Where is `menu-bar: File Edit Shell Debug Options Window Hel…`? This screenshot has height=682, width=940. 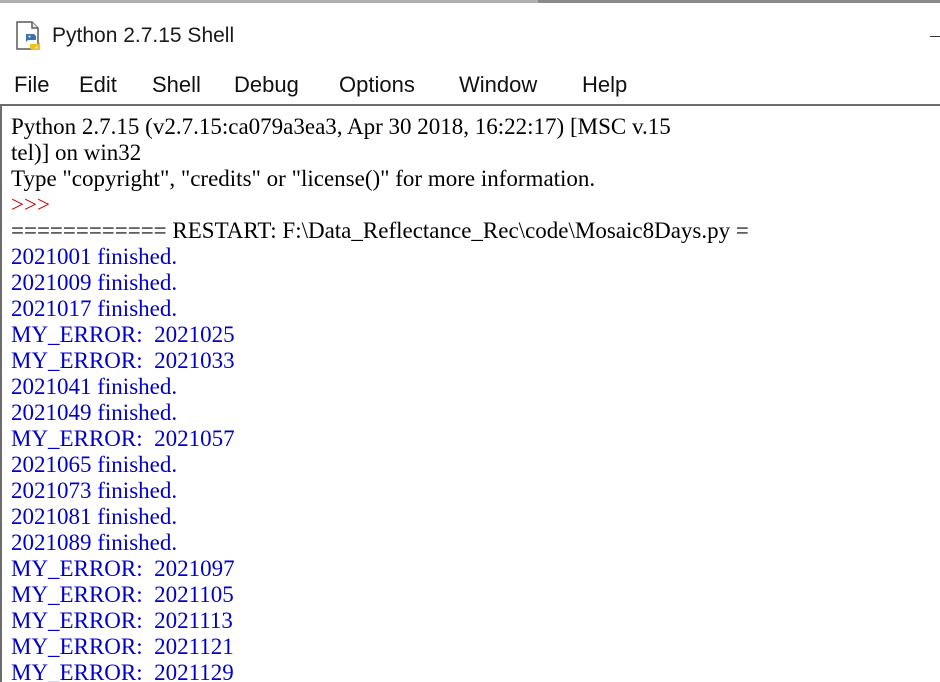
menu-bar: File Edit Shell Debug Options Window Hel… is located at coordinates (470, 85).